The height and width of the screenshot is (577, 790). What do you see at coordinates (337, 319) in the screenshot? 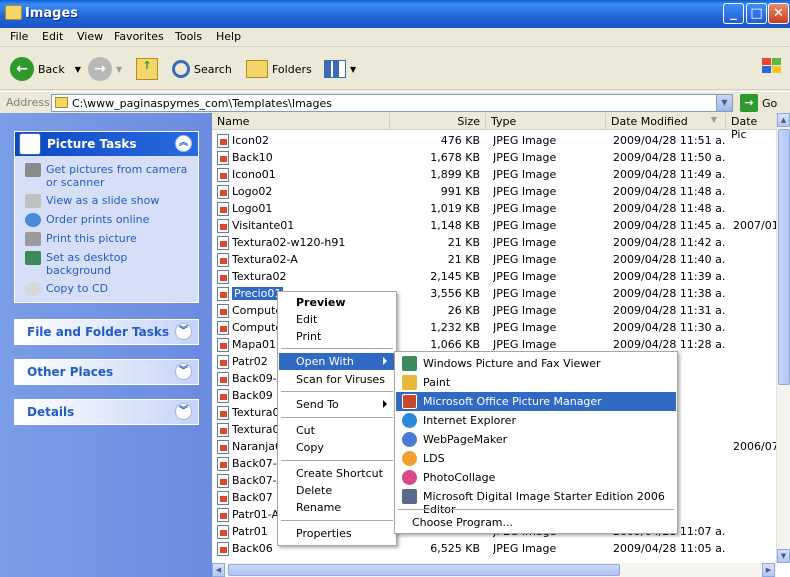
I see `menu-item-edit: Edit` at bounding box center [337, 319].